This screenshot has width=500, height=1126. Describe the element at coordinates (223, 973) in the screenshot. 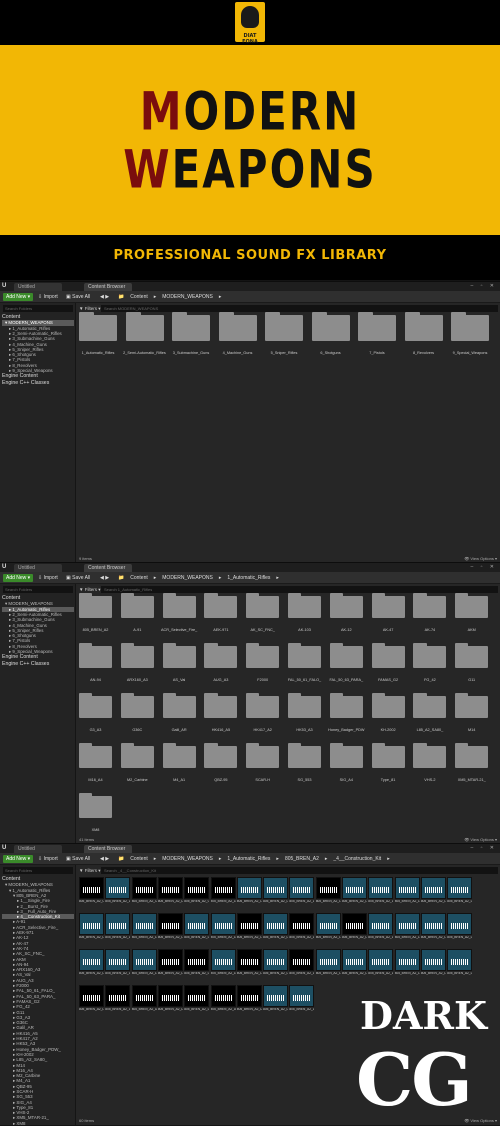

I see `sound-wave-label: 805_BREN_A2_Loop_950_RPM` at that location.